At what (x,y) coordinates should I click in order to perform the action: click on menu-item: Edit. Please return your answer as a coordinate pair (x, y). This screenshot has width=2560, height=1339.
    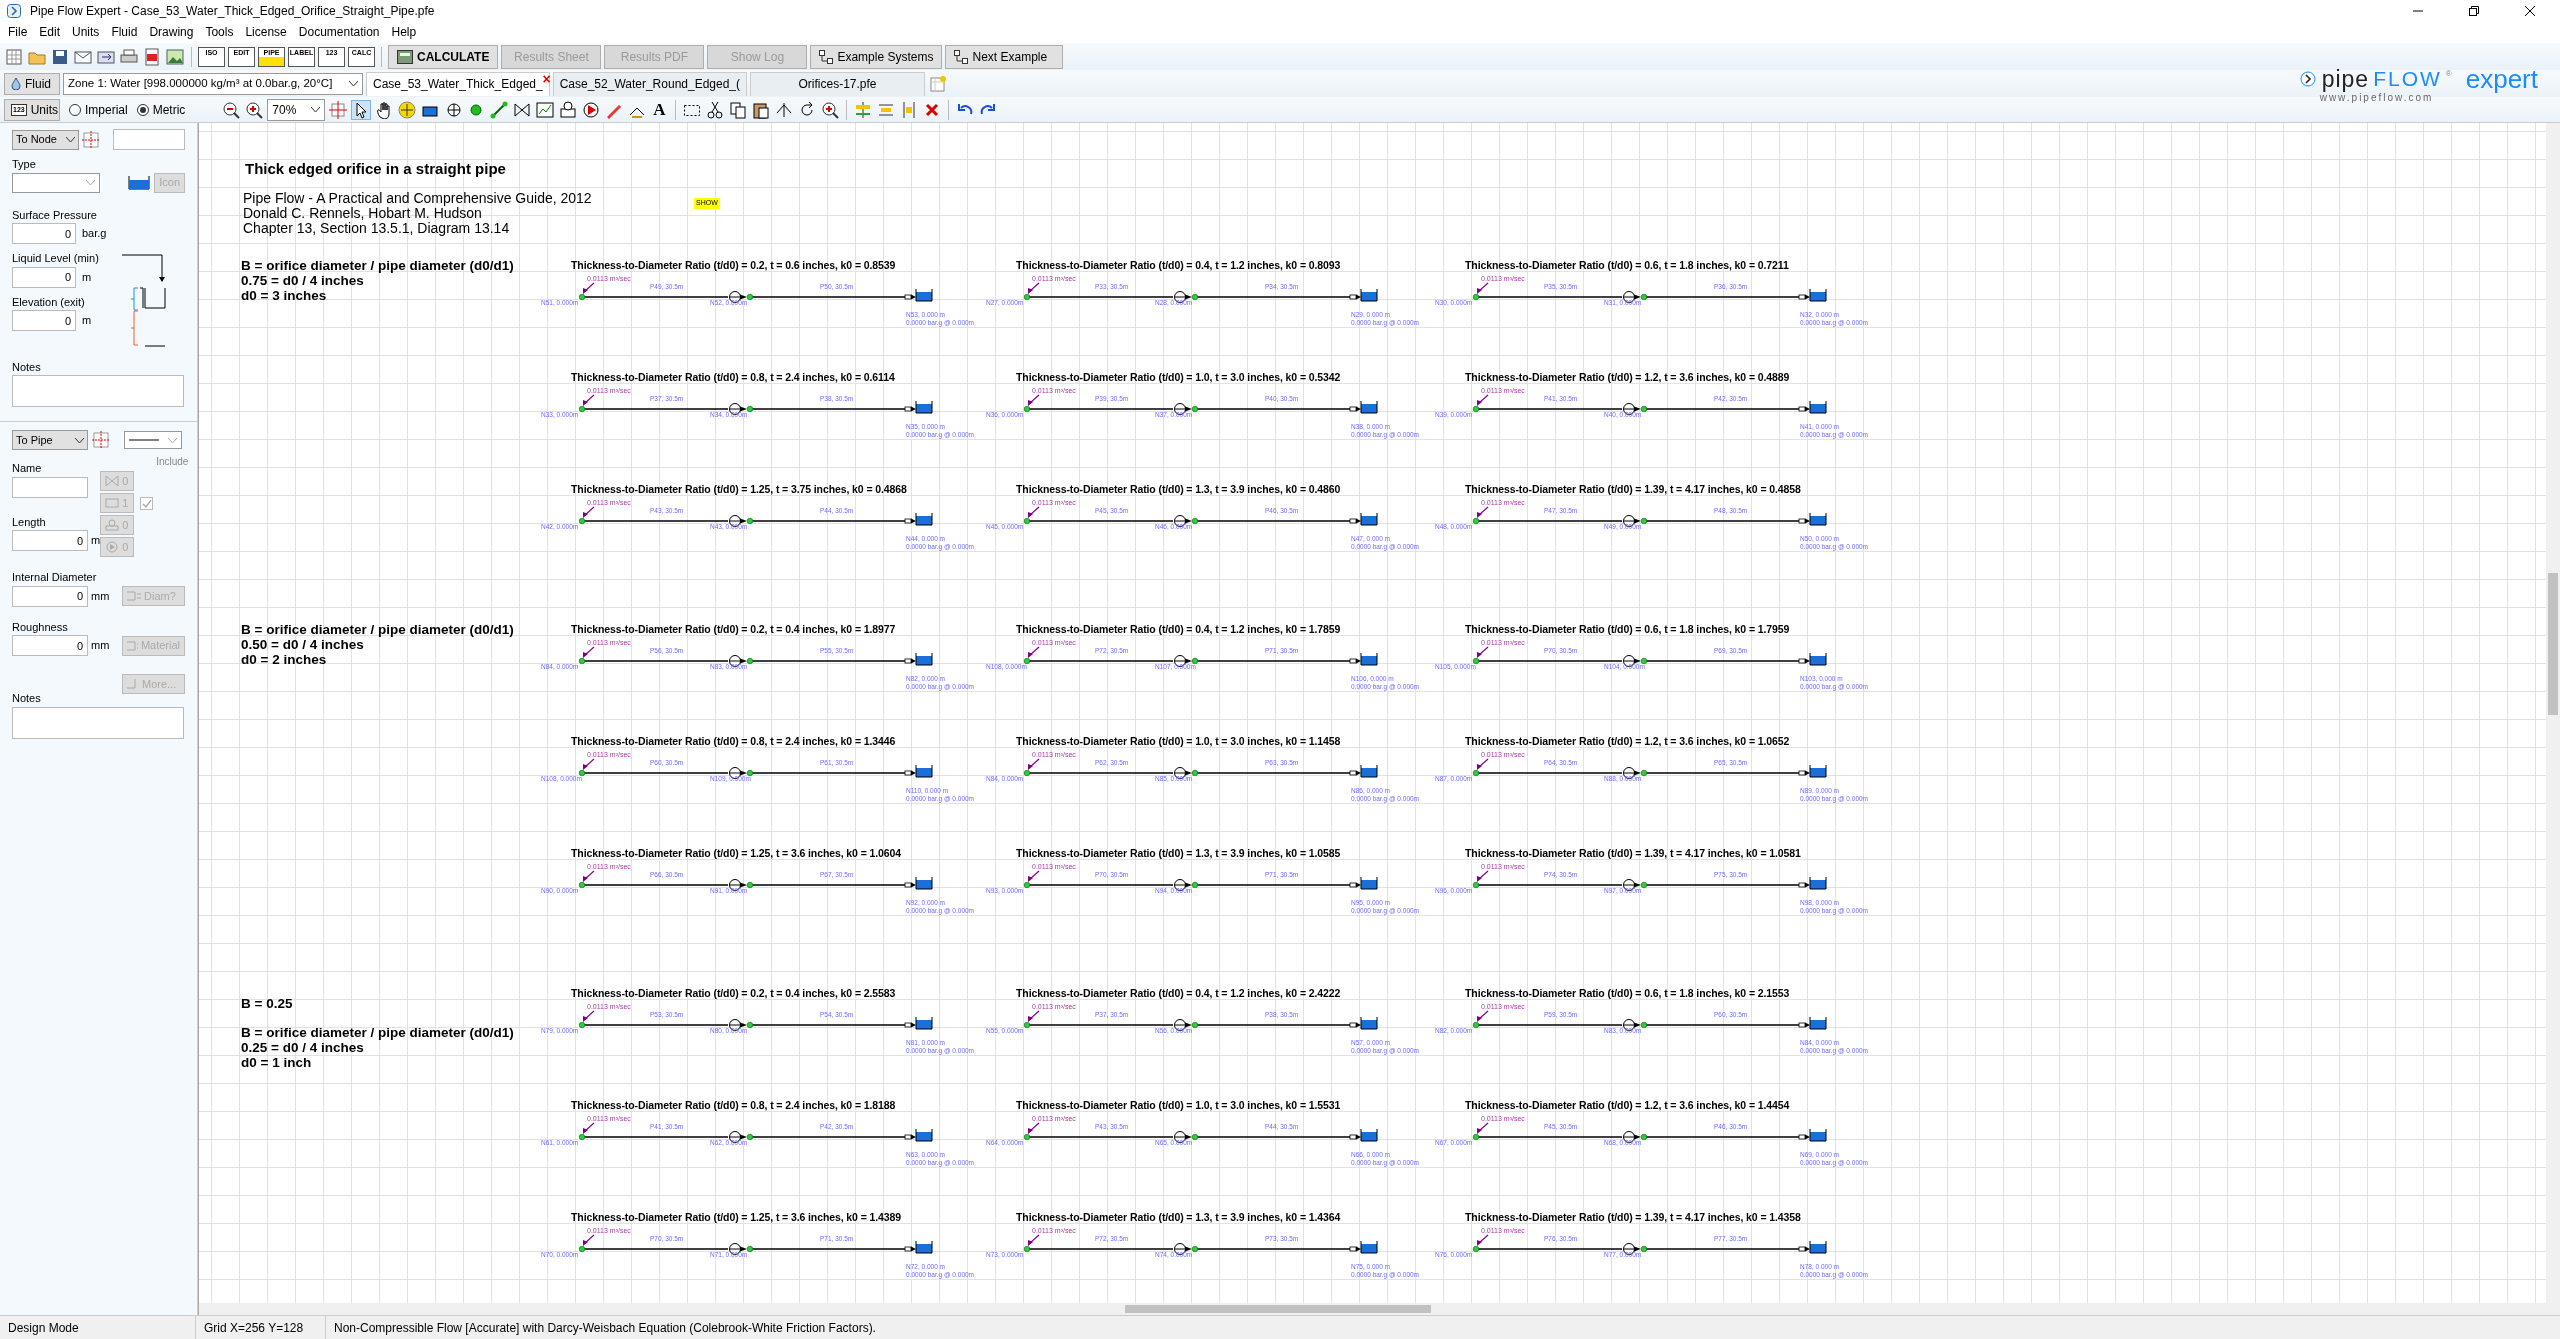
    Looking at the image, I should click on (50, 32).